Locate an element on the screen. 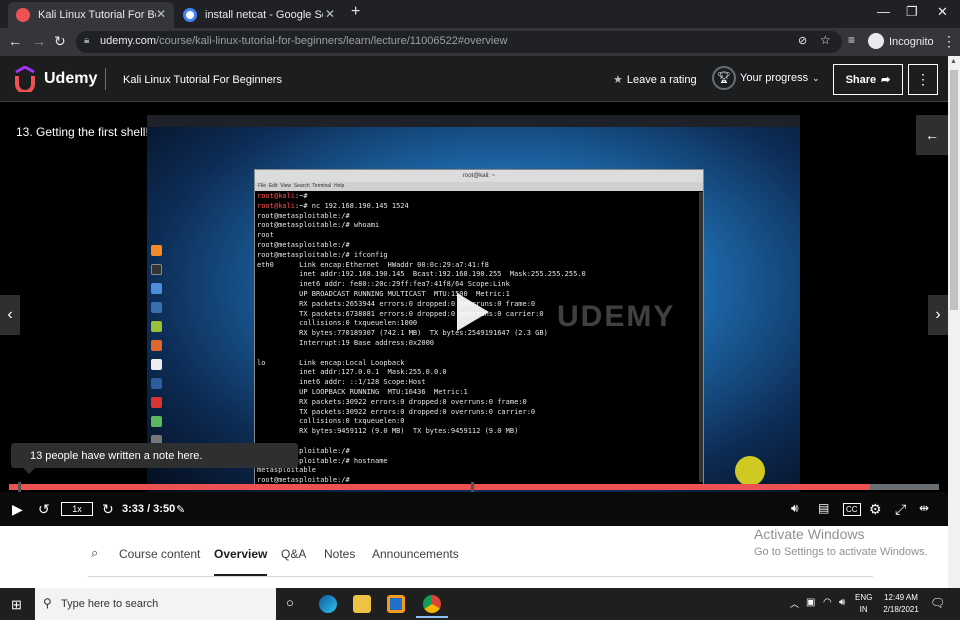  tab-overview: Overview is located at coordinates (240, 554).